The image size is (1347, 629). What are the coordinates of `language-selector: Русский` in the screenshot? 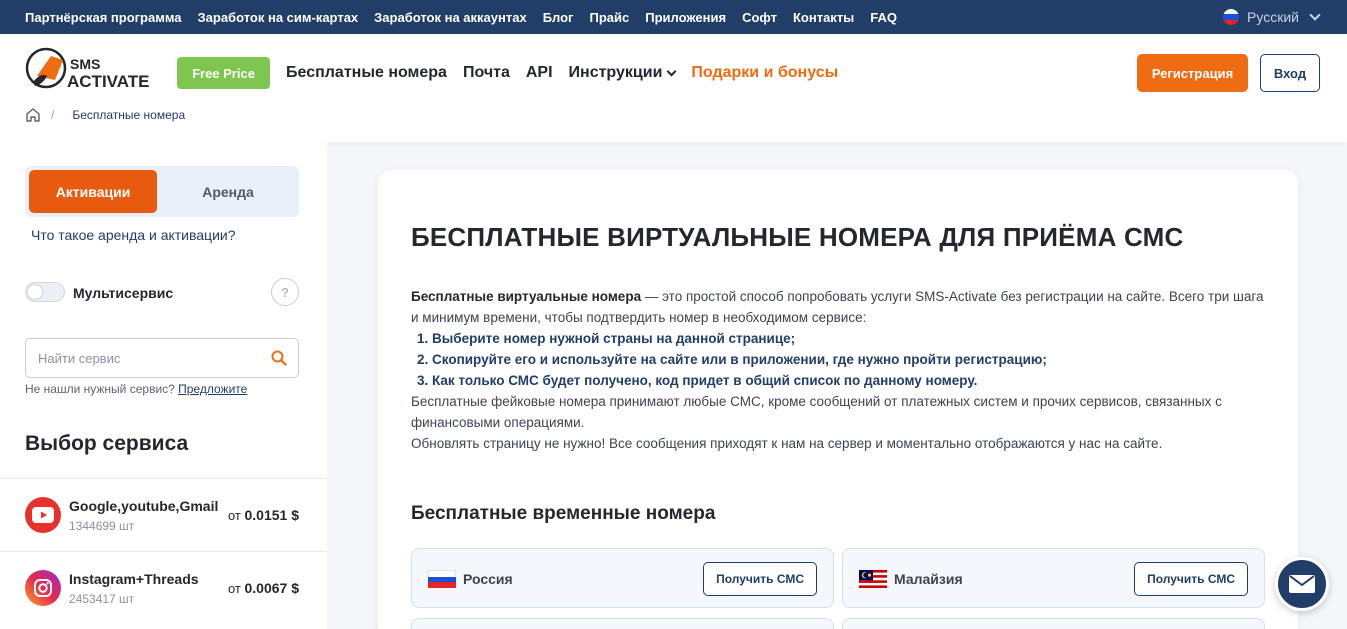 It's located at (1272, 17).